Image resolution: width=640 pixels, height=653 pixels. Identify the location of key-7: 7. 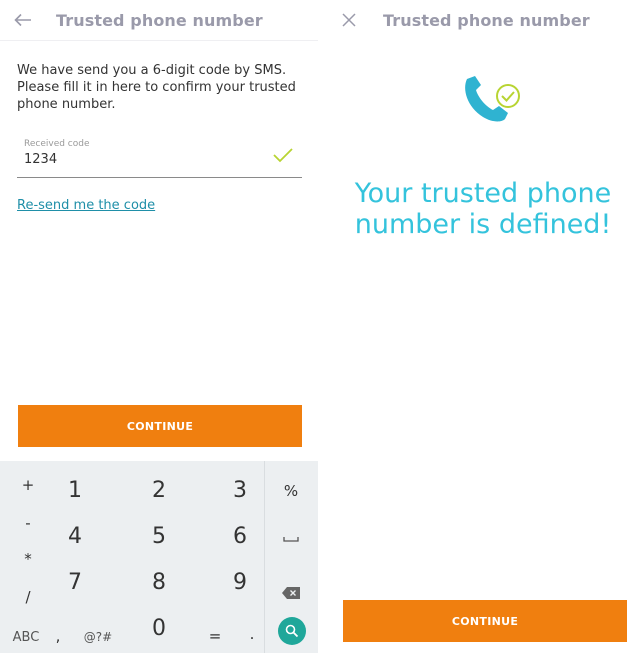
(75, 582).